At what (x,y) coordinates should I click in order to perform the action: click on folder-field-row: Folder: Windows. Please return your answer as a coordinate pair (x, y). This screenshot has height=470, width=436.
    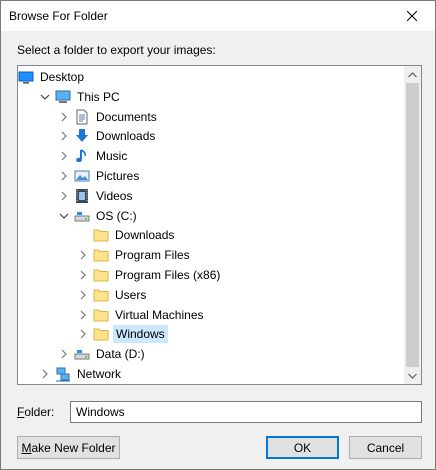
    Looking at the image, I should click on (219, 412).